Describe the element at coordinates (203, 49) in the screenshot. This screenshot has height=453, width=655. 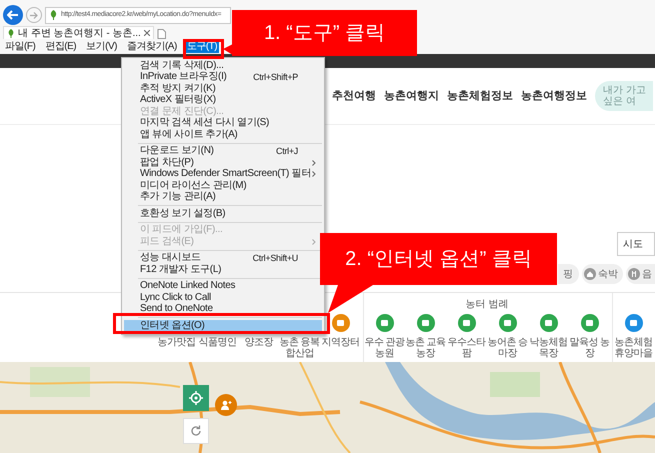
I see `highlight-frame` at that location.